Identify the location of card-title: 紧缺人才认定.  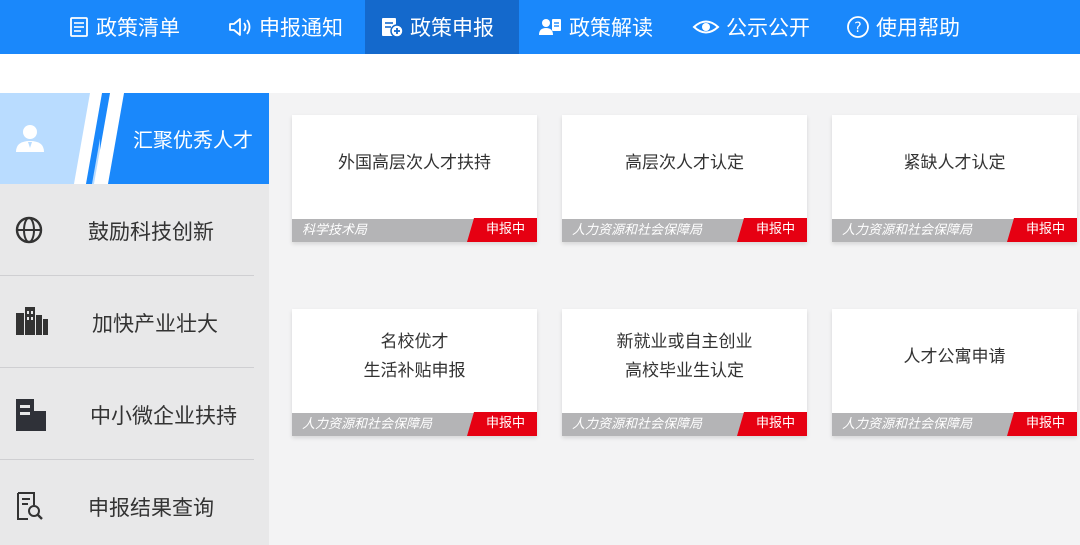
(954, 166).